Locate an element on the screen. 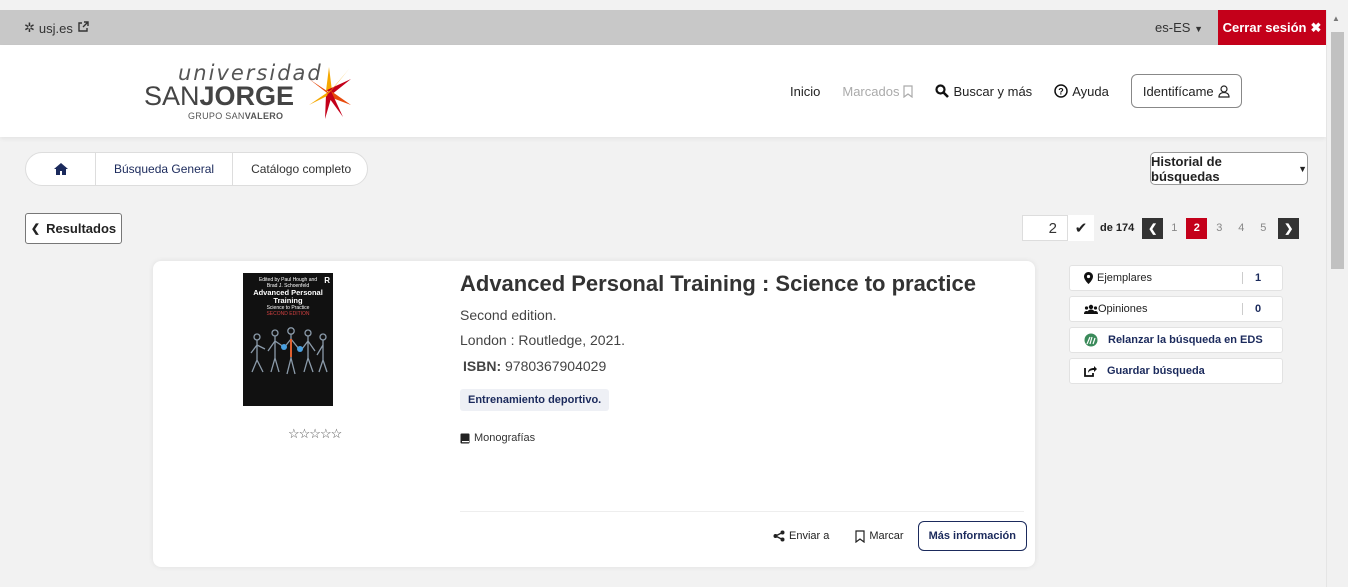 This screenshot has width=1348, height=587. copies-label-wrap: Ejemplares is located at coordinates (1163, 278).